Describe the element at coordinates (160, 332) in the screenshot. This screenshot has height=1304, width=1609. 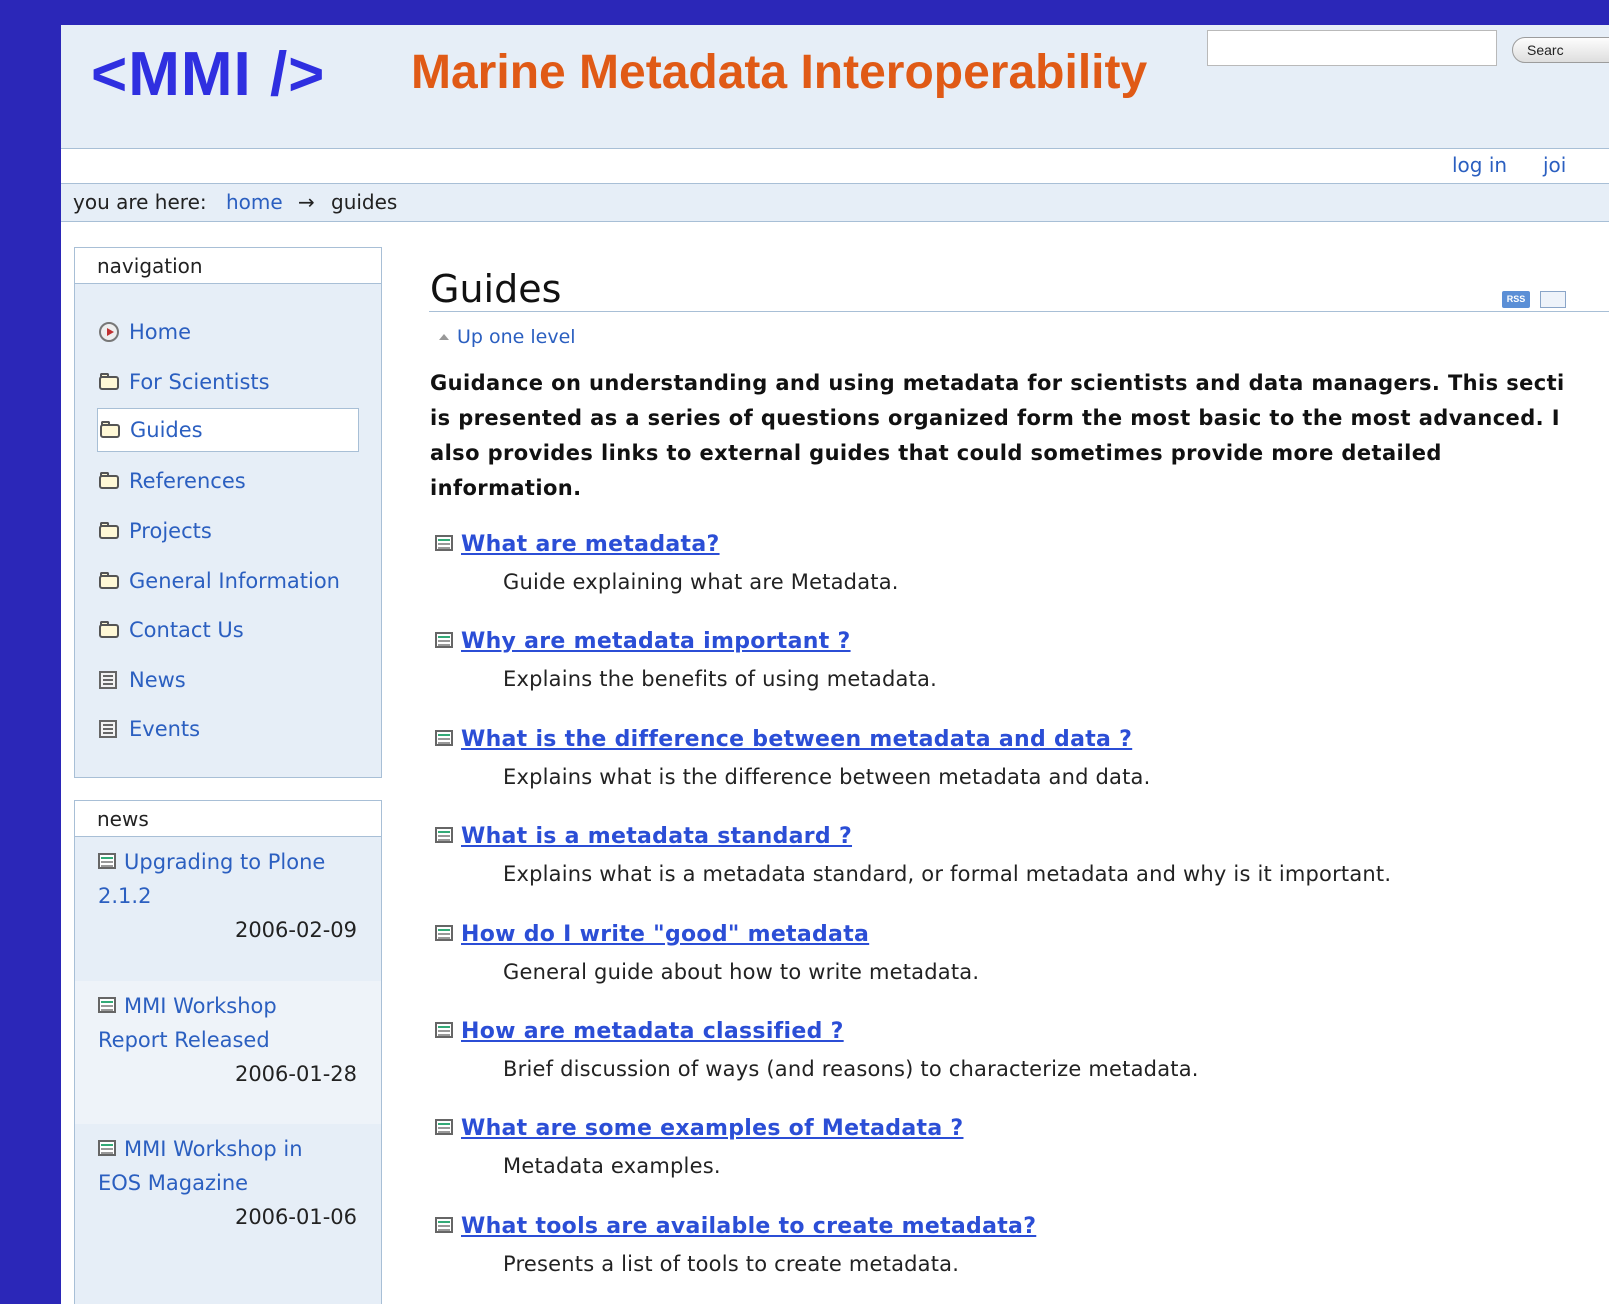
I see `nav-item-label: Home` at that location.